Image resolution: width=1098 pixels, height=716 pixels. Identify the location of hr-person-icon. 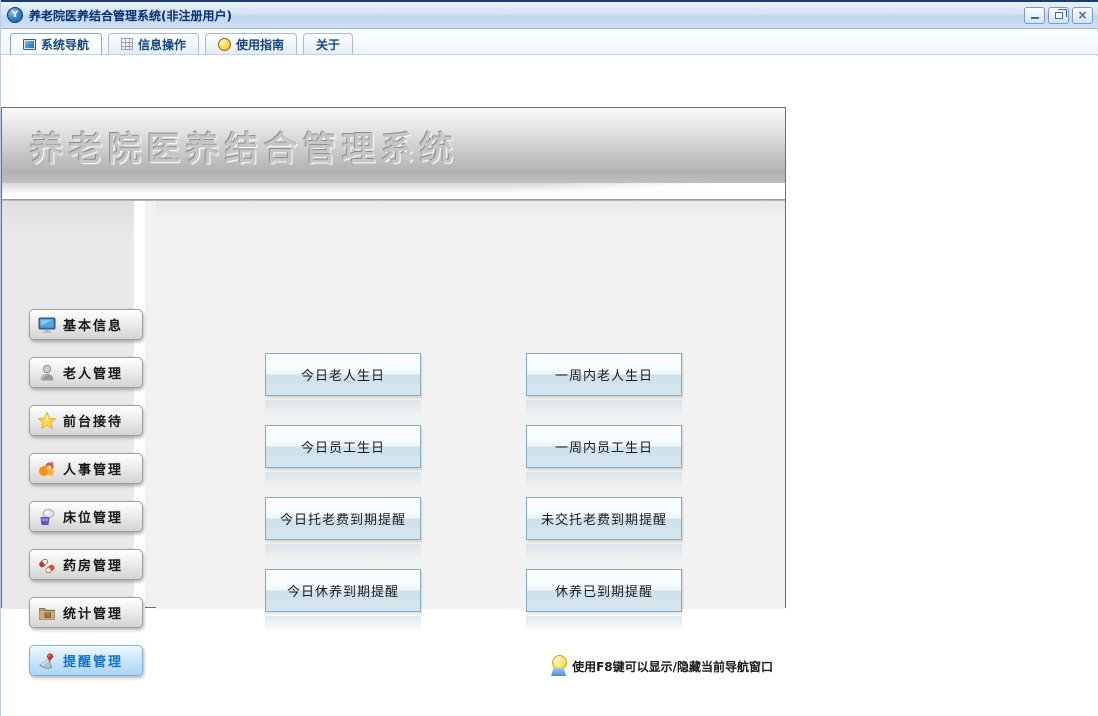
(46, 468).